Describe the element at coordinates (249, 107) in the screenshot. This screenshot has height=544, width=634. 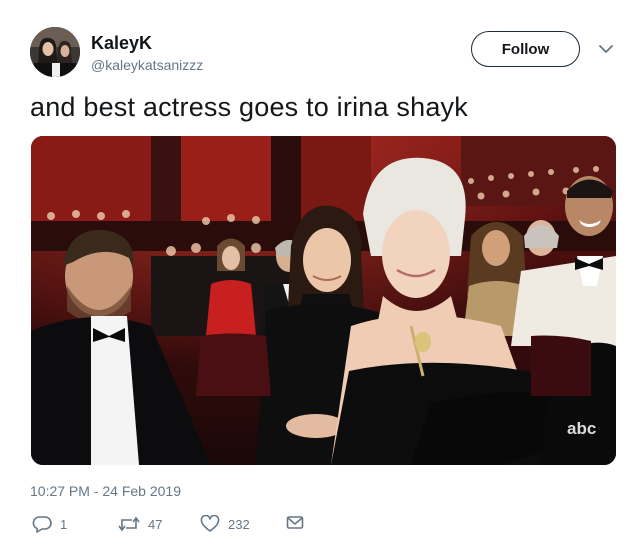
I see `tweet-text: and best actress goes to irina shayk` at that location.